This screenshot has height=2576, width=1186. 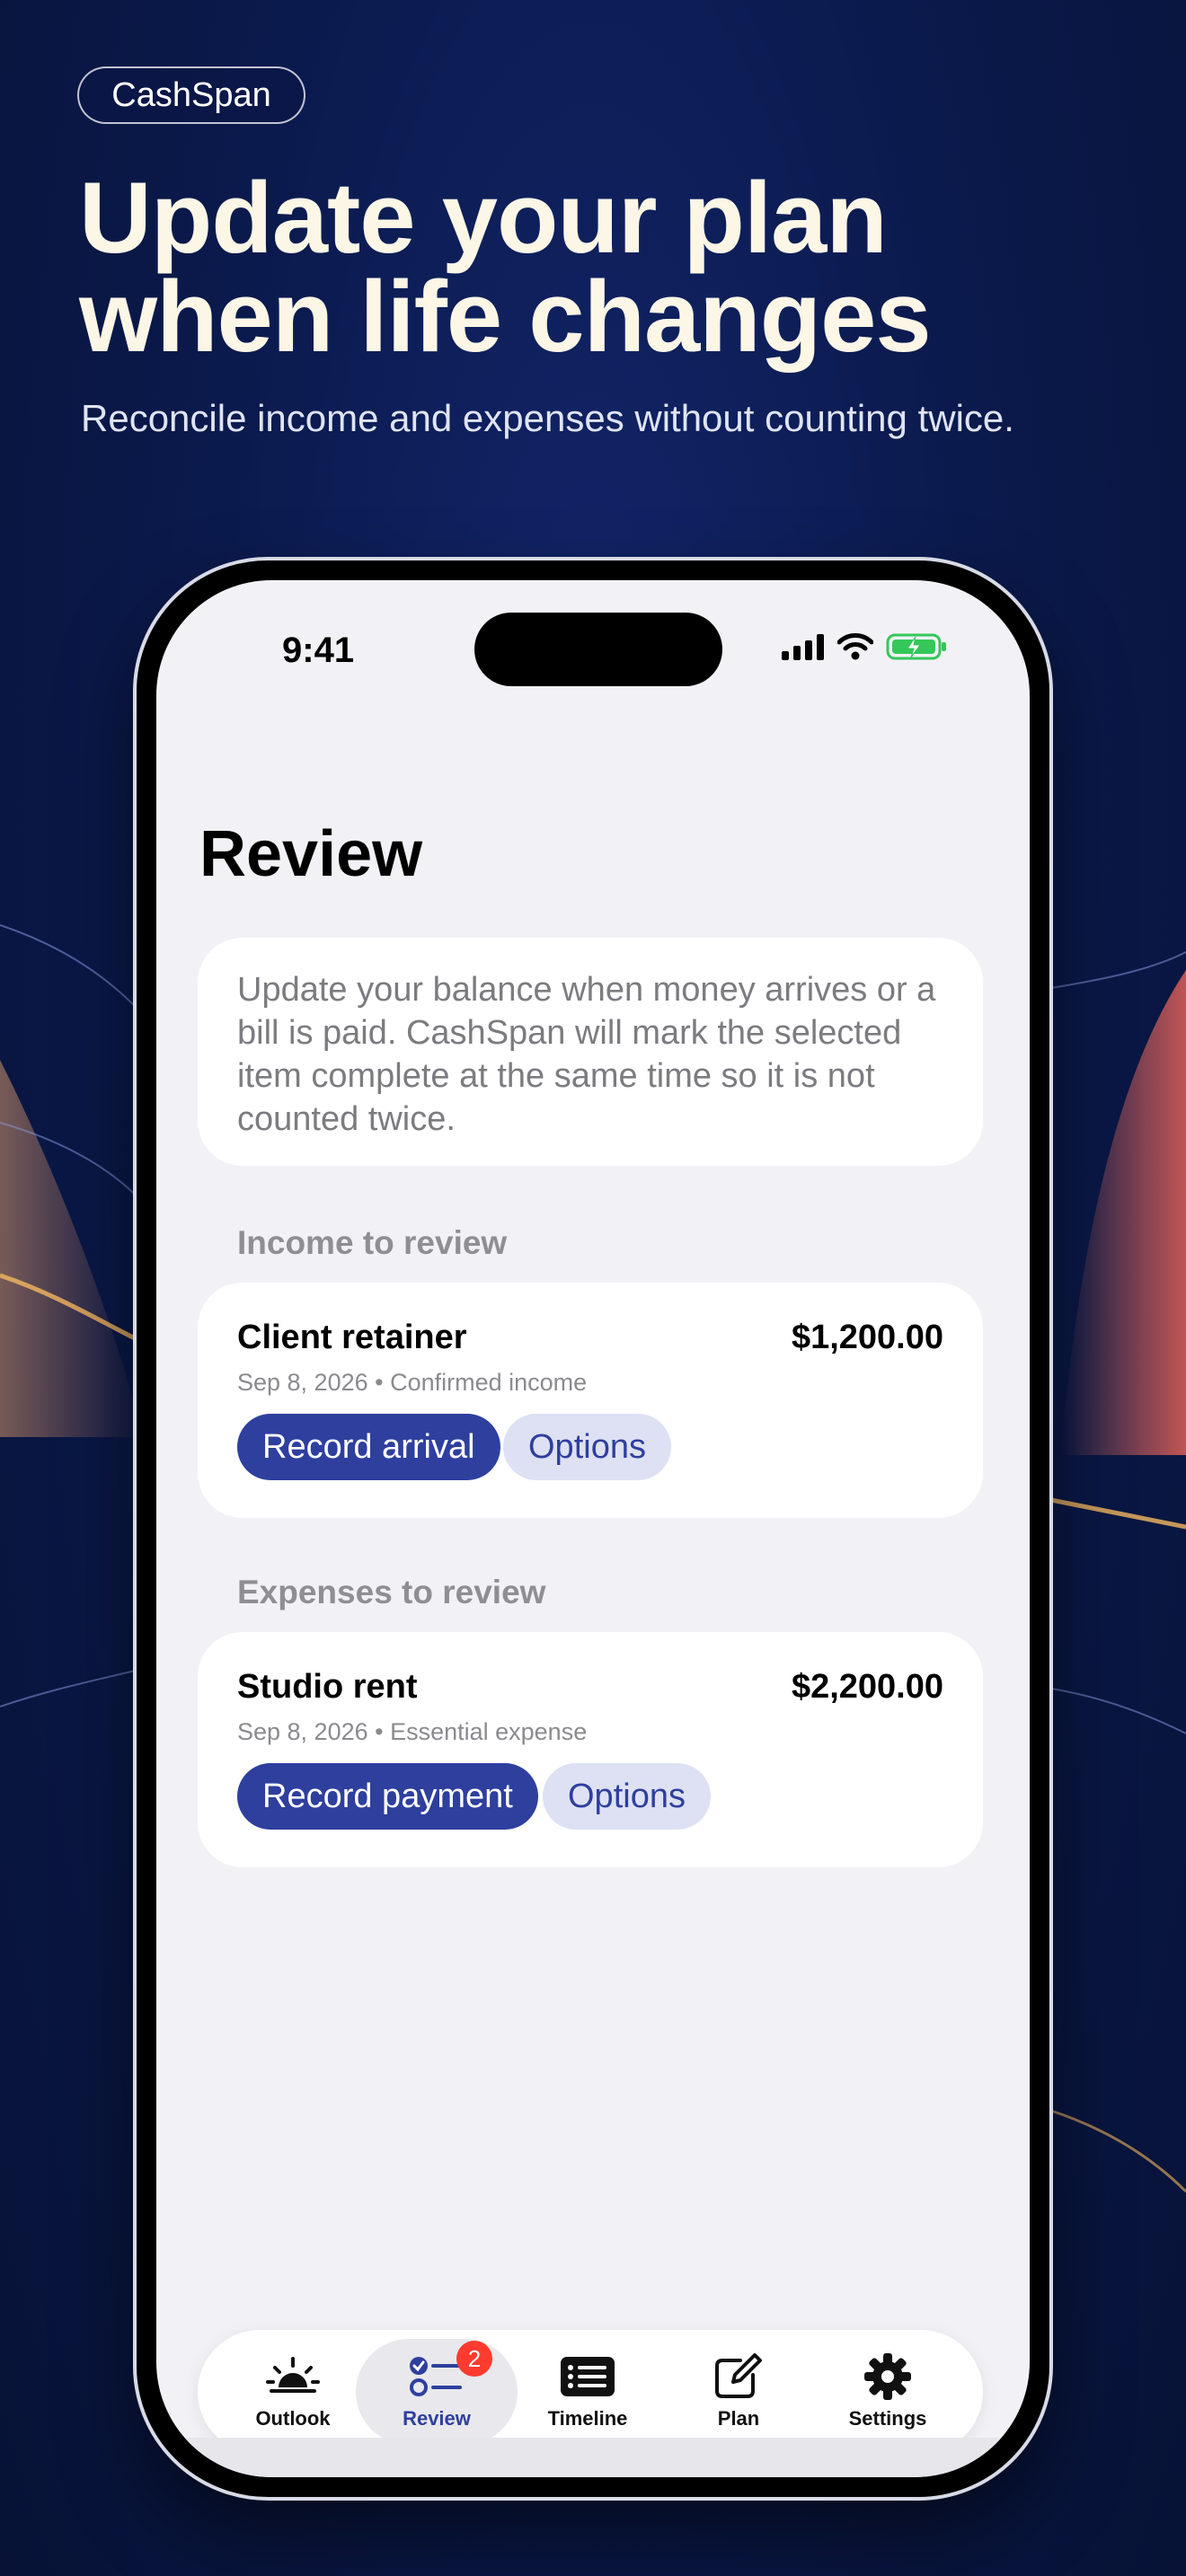 I want to click on headline: Update your plan when life changes, so click(x=591, y=267).